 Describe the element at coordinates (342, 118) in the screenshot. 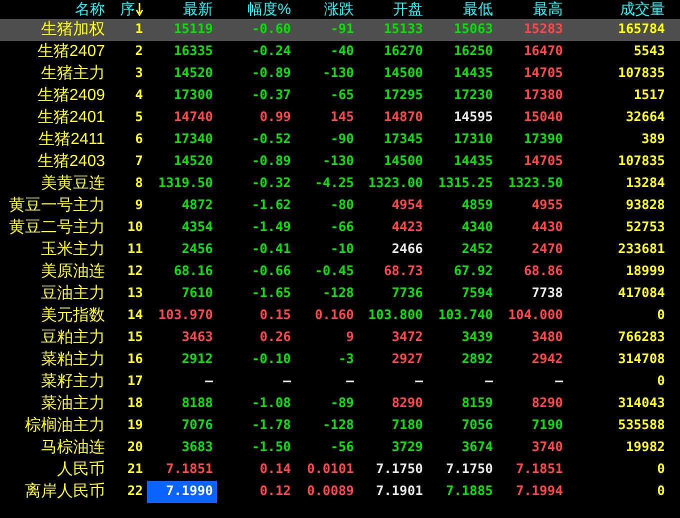

I see `quote-cell-text: 145` at that location.